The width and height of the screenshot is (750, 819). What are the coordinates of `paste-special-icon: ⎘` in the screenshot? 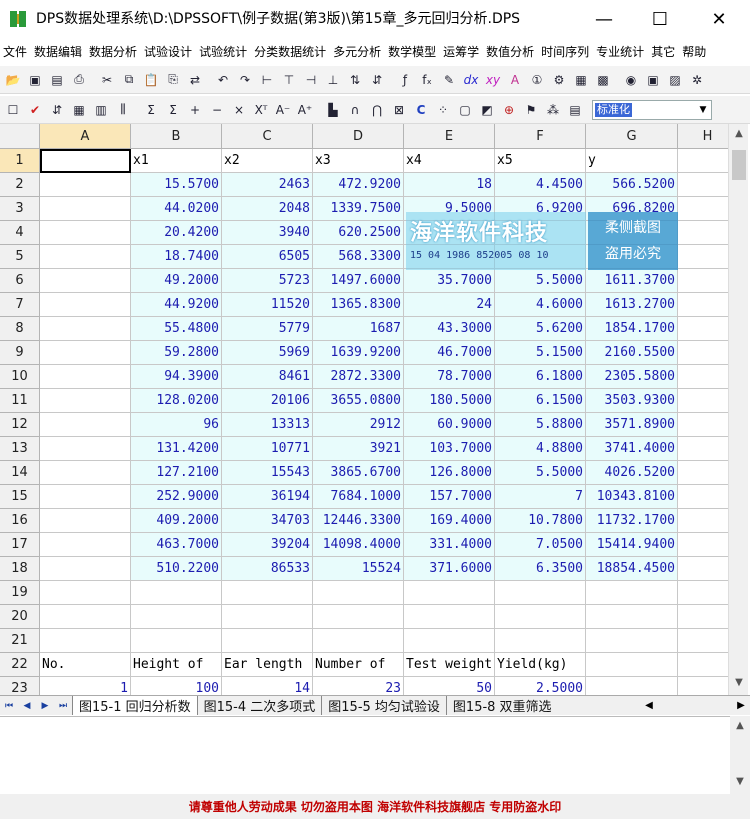 It's located at (173, 80).